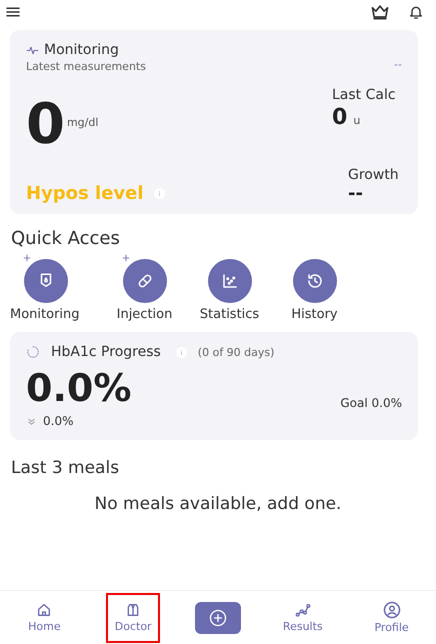  I want to click on section-title: Quick Acces, so click(66, 238).